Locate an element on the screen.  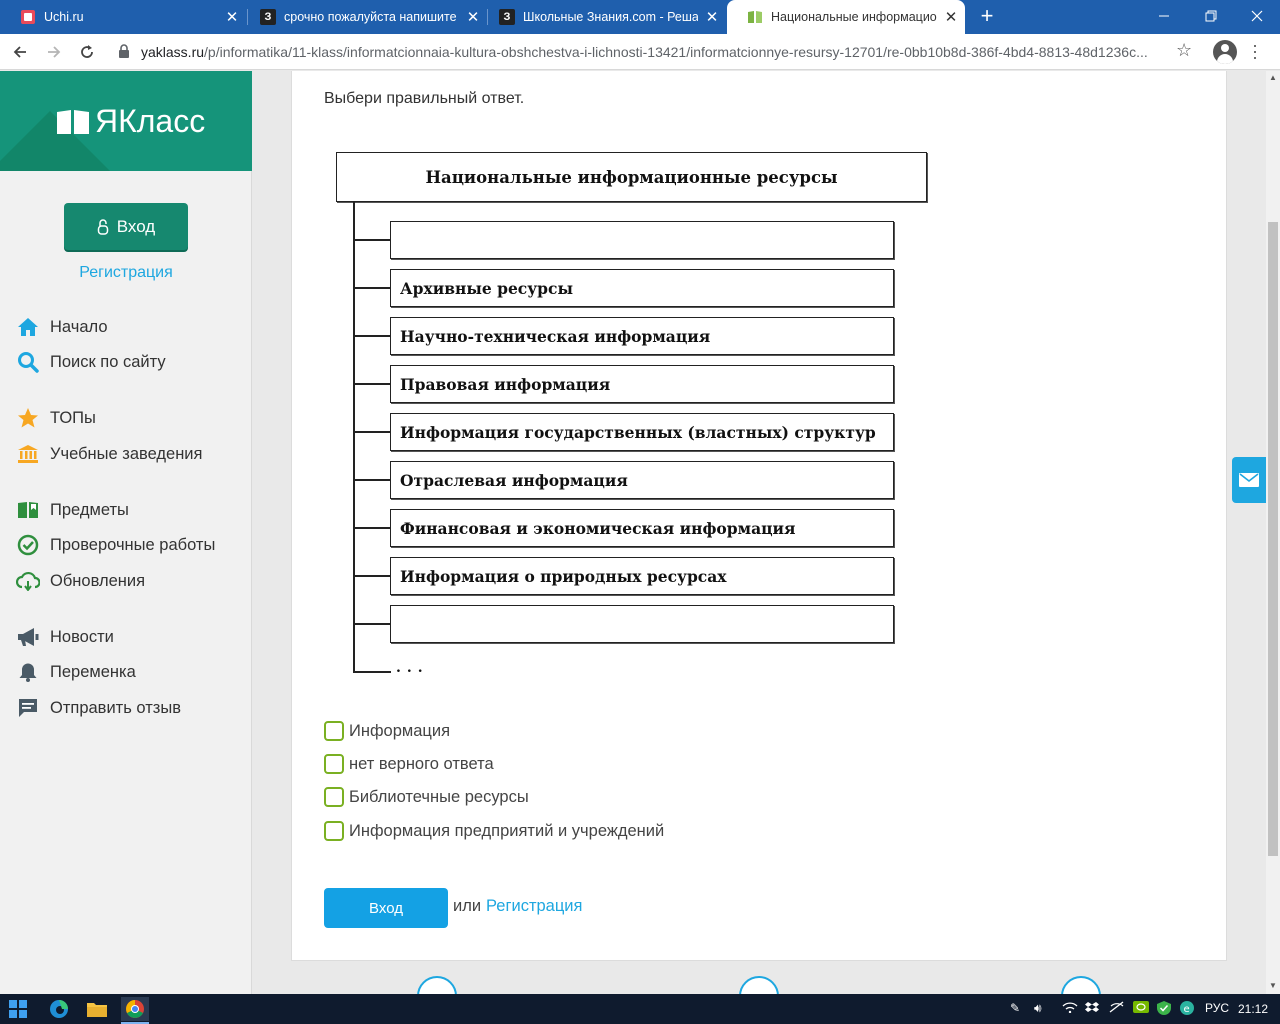
home-icon is located at coordinates (28, 327).